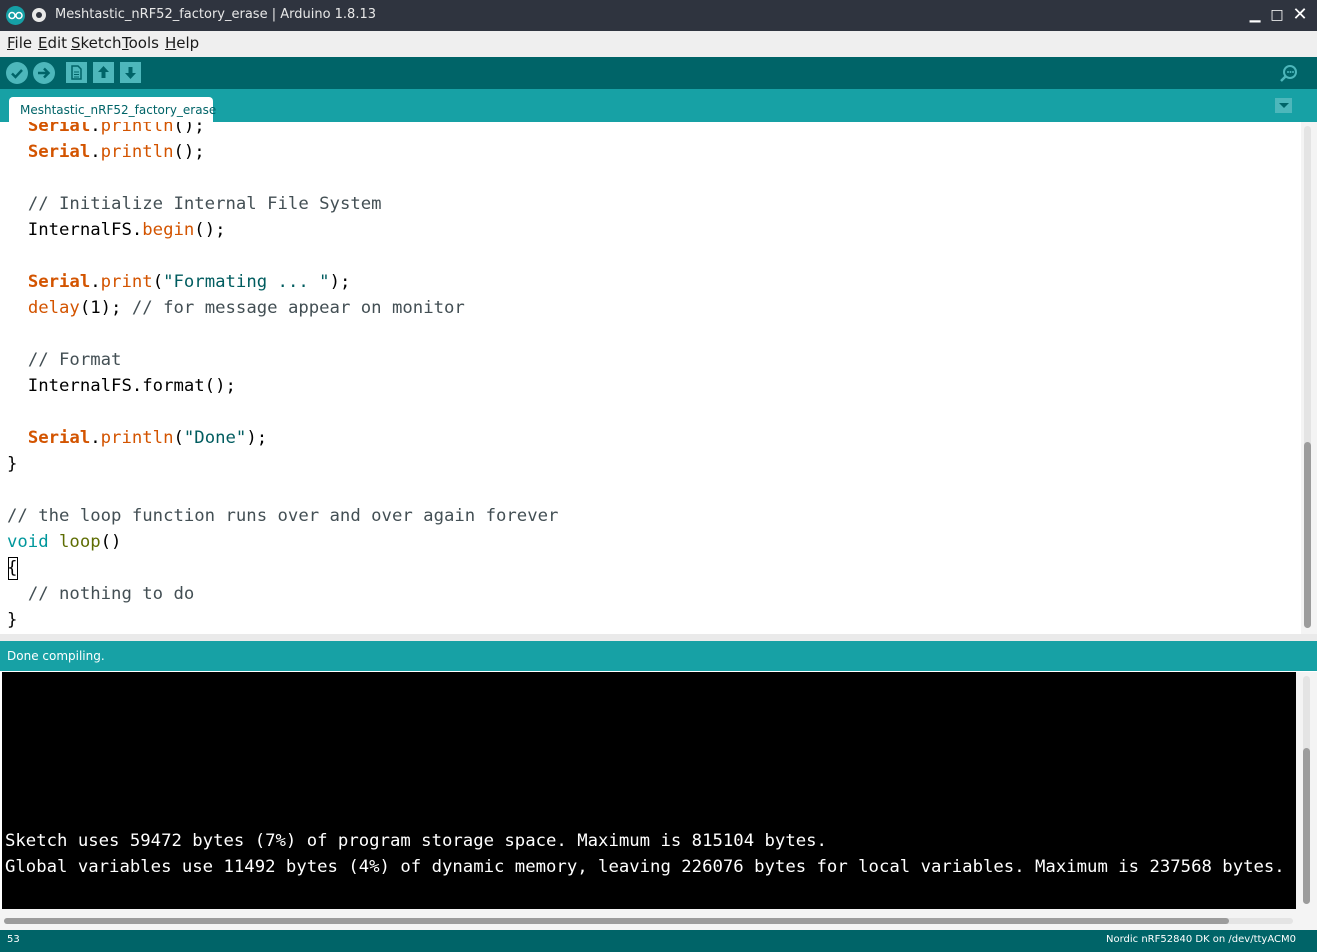  What do you see at coordinates (246, 282) in the screenshot?
I see `code-token: "Formating ... "` at bounding box center [246, 282].